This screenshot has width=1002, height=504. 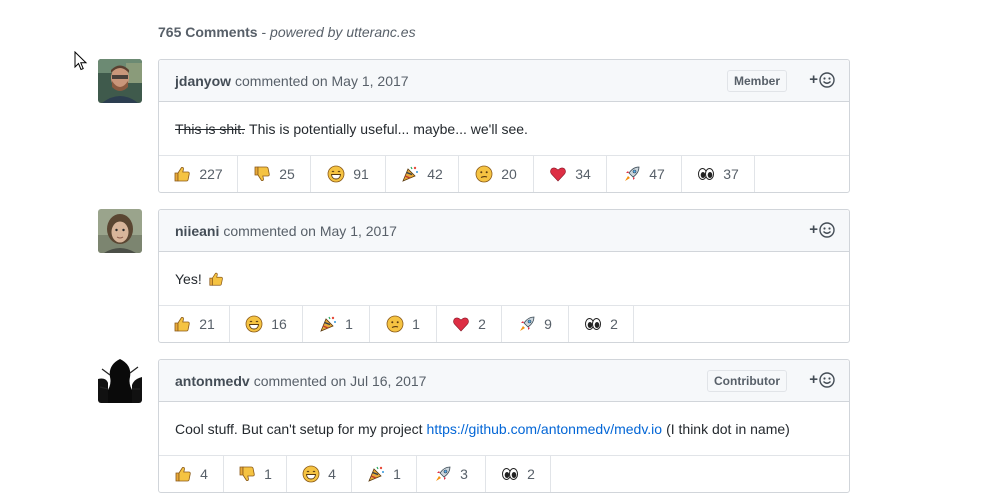 I want to click on reaction-count: 227, so click(x=211, y=174).